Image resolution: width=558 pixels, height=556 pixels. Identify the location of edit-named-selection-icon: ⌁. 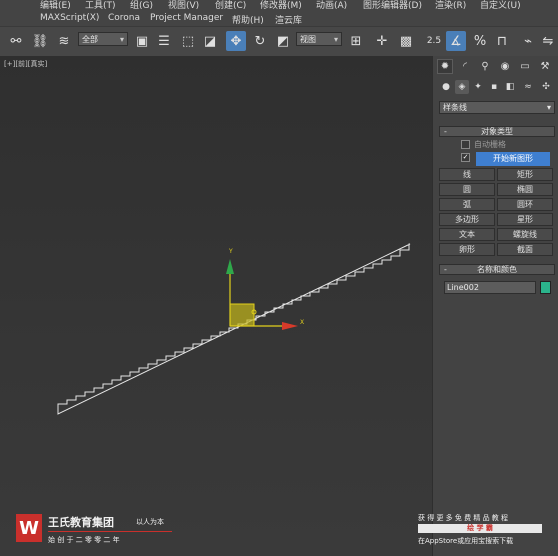
(528, 41).